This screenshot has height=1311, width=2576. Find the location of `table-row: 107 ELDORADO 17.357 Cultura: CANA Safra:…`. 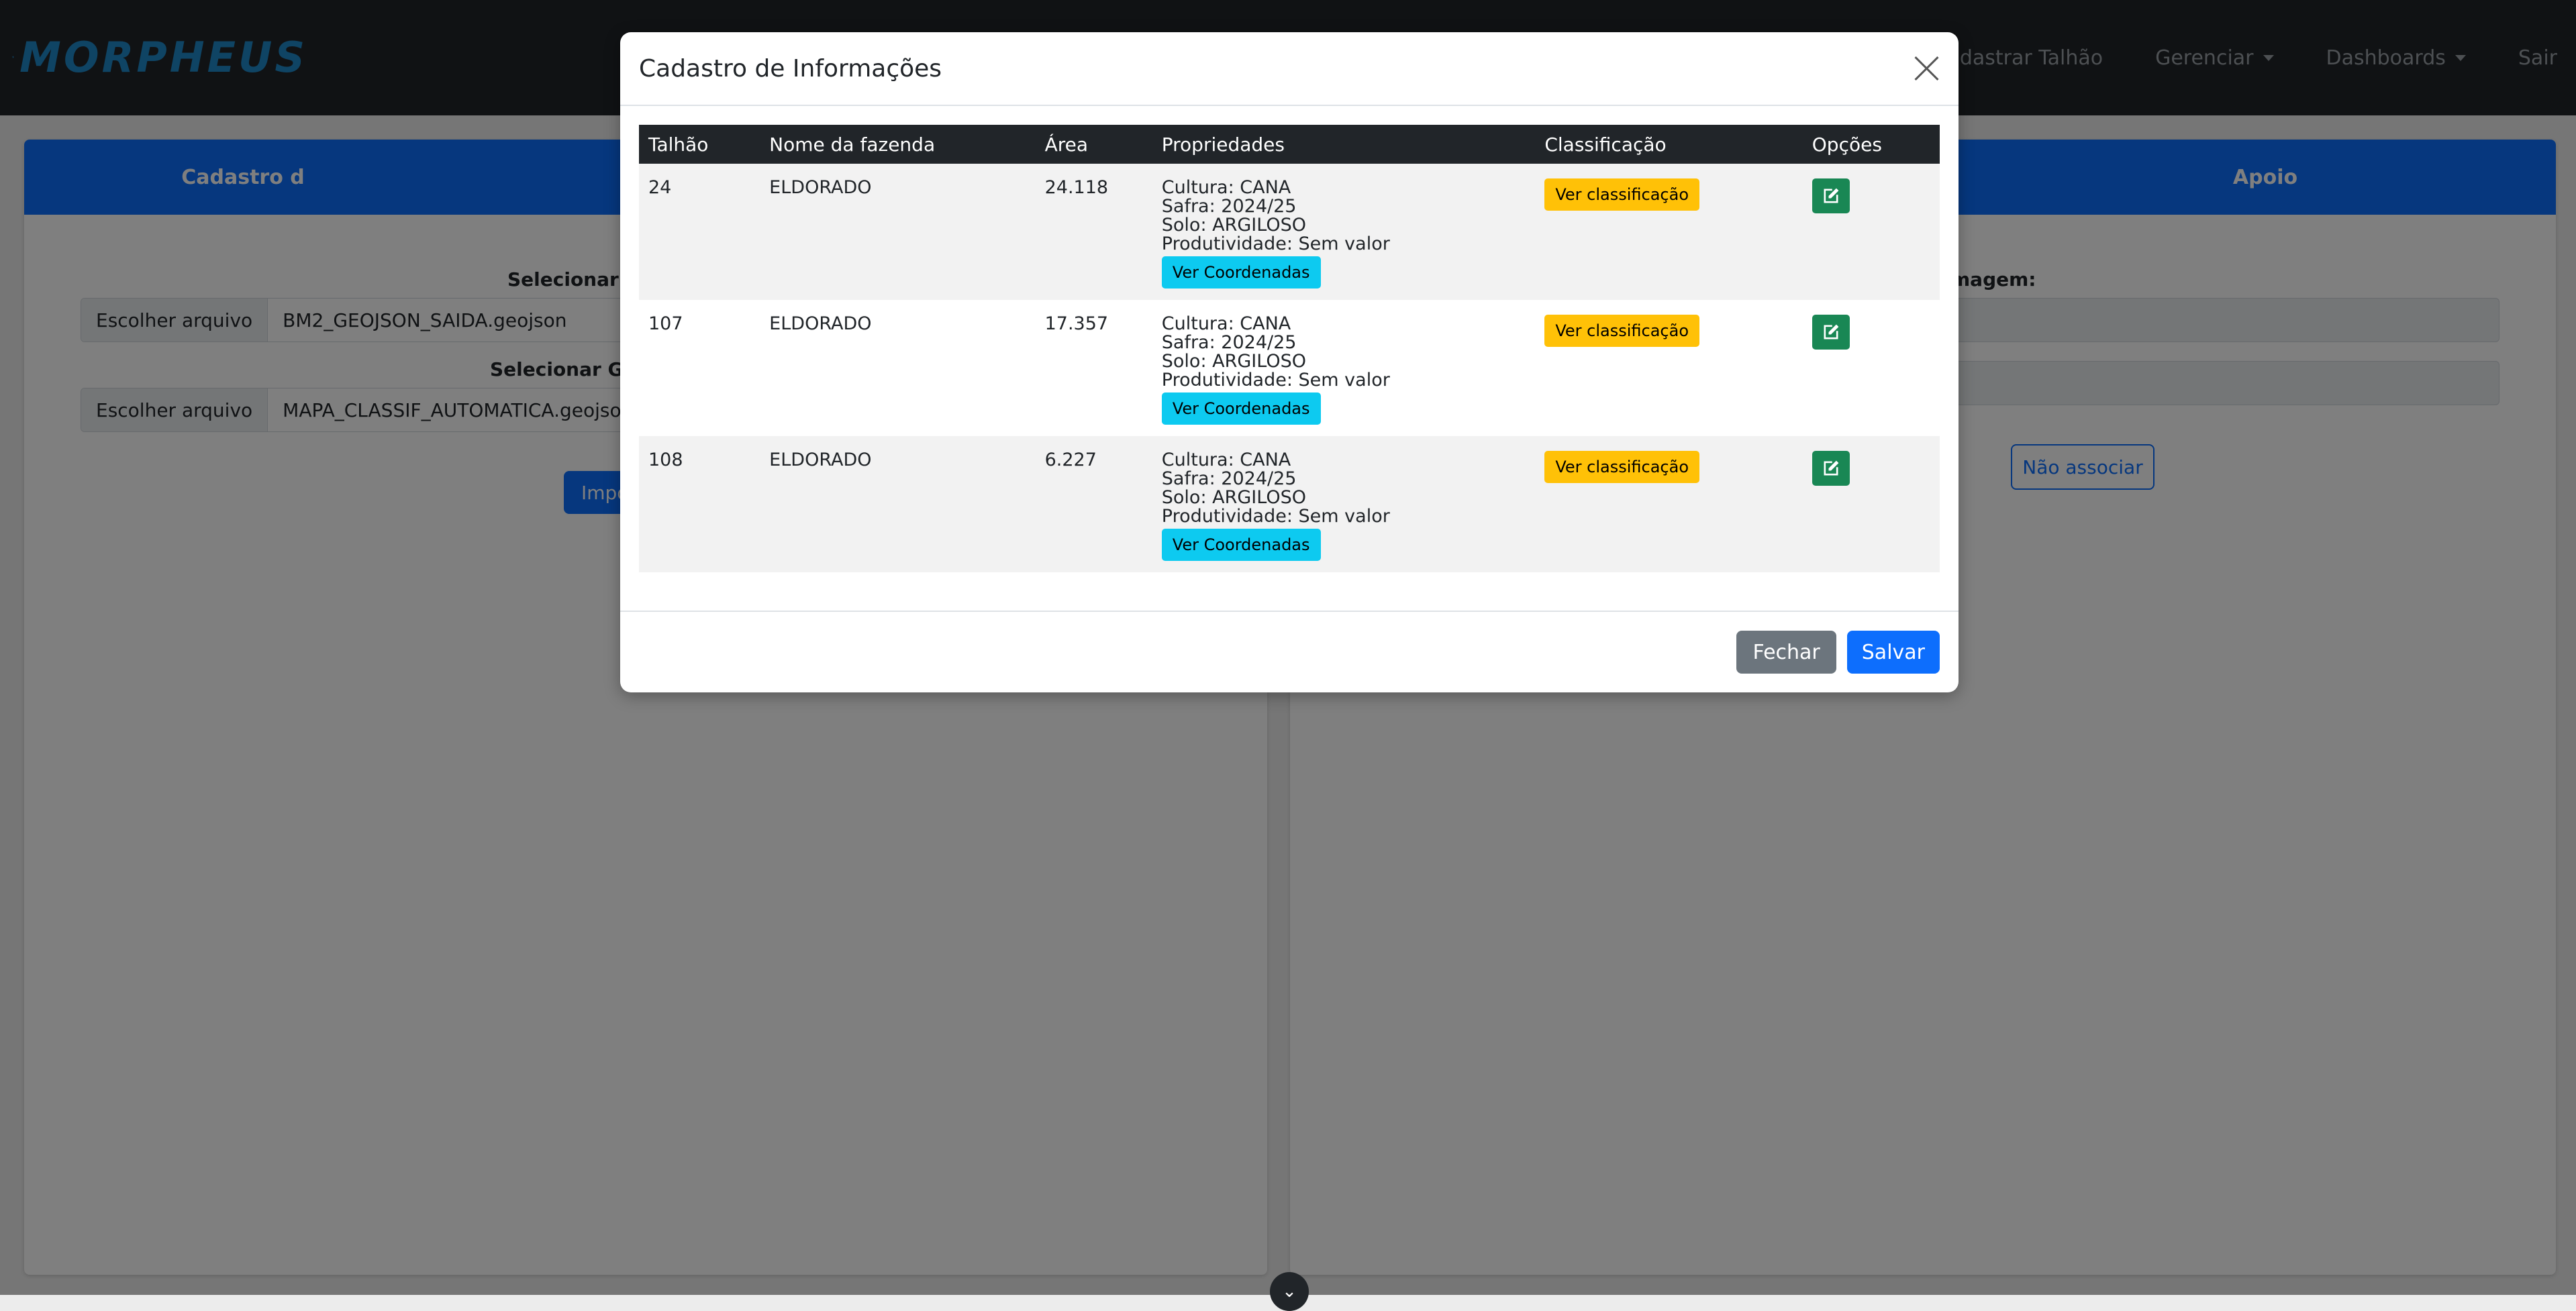

table-row: 107 ELDORADO 17.357 Cultura: CANA Safra:… is located at coordinates (1289, 368).